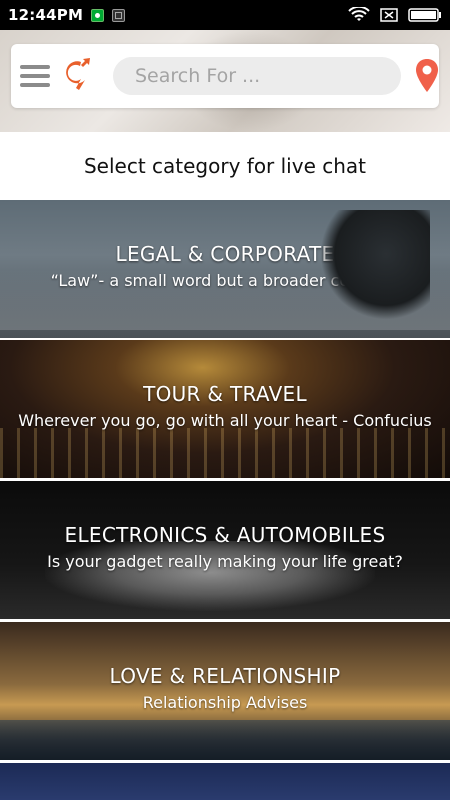  Describe the element at coordinates (225, 254) in the screenshot. I see `category-title: LEGAL & CORPORATE` at that location.